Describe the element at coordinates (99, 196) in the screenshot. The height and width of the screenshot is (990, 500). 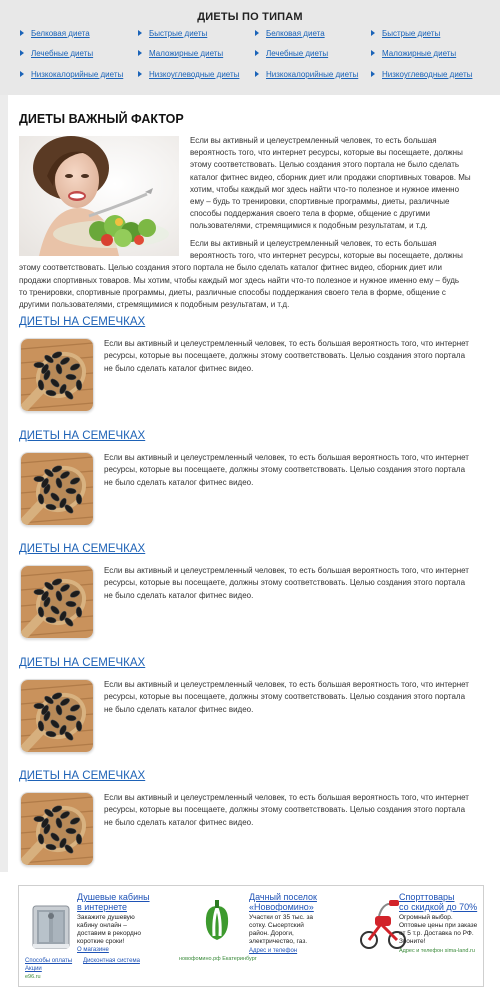
I see `hero-image-woman-salad` at that location.